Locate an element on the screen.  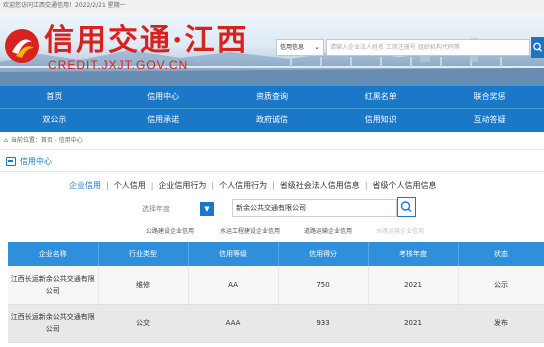
home-icon: ⌂ is located at coordinates (6, 140).